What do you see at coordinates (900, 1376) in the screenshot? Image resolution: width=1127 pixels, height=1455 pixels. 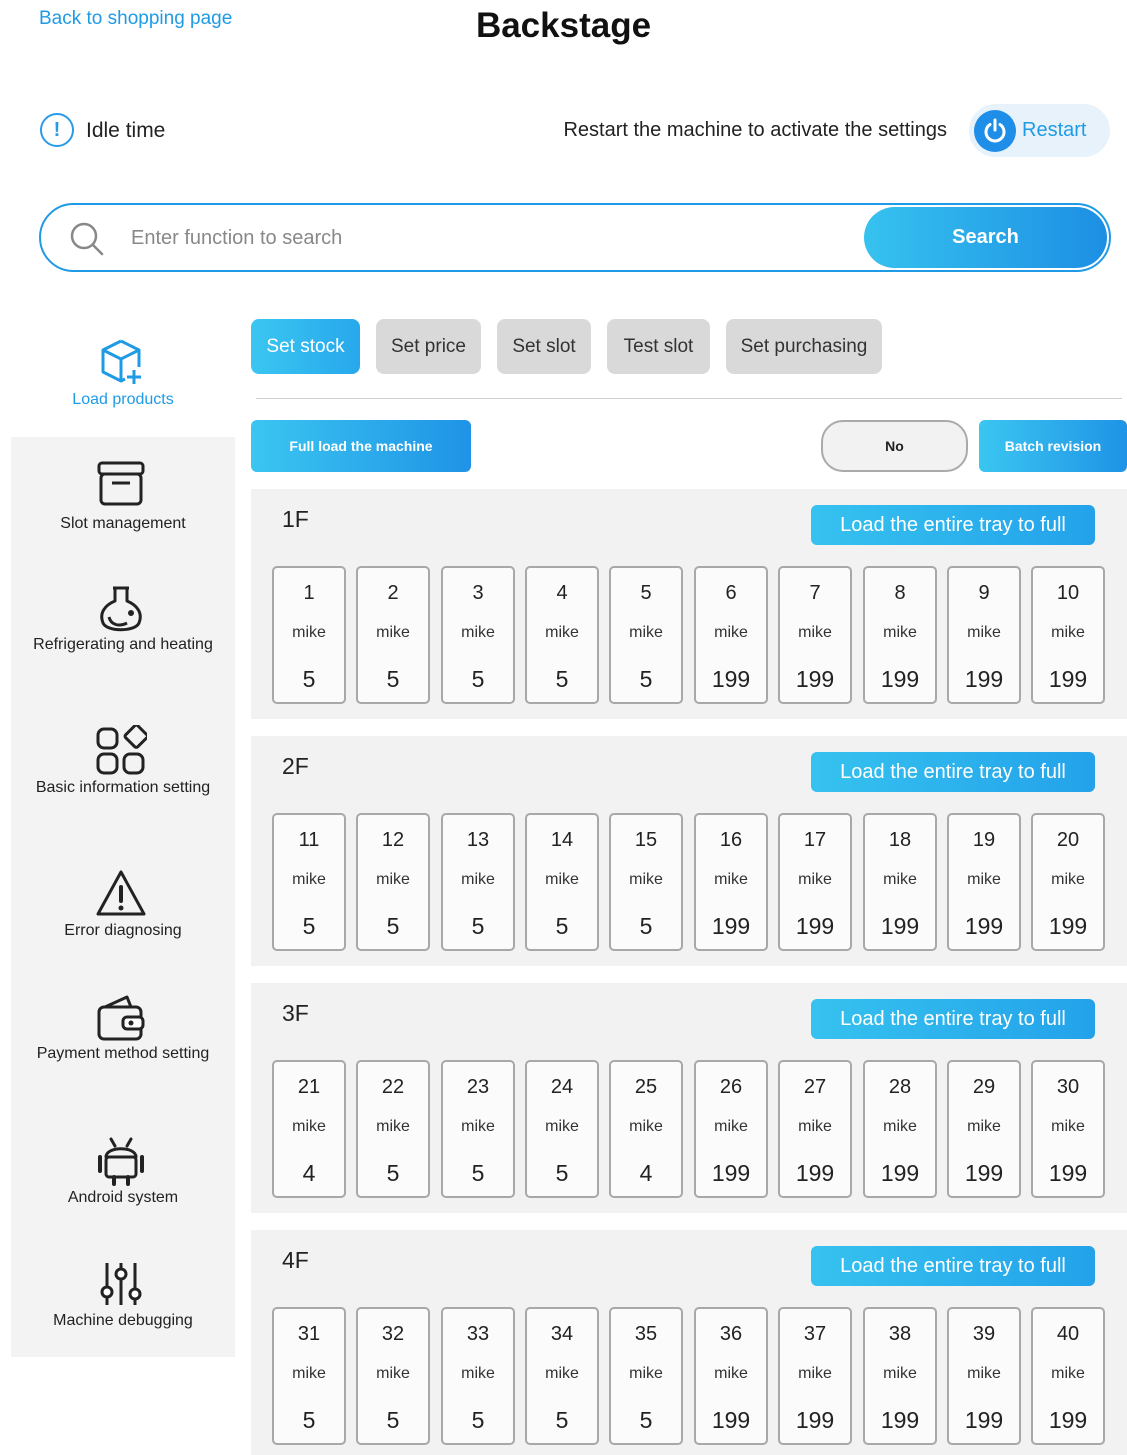 I see `slot-card: 38 mike 199` at bounding box center [900, 1376].